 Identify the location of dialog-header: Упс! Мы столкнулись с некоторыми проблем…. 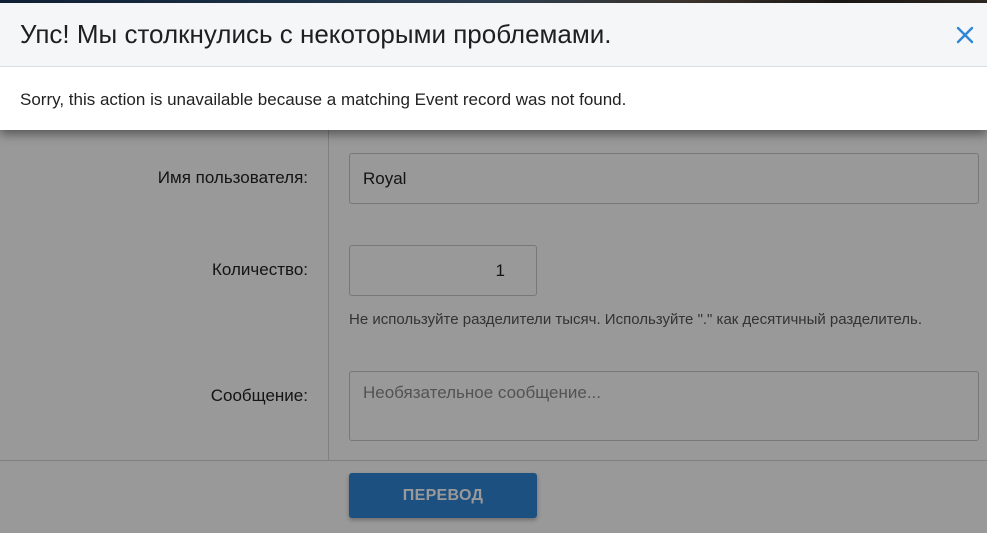
(493, 35).